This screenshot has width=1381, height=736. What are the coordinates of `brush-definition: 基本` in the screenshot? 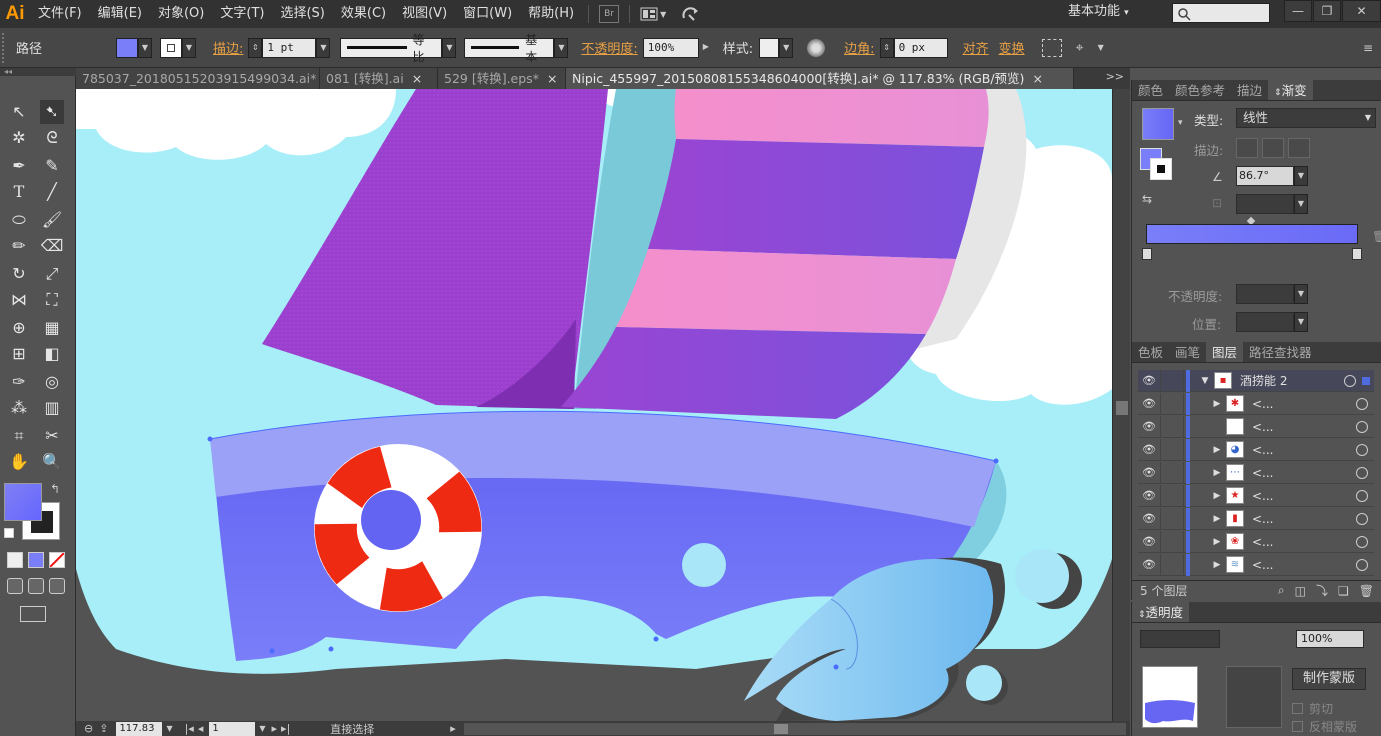 It's located at (509, 48).